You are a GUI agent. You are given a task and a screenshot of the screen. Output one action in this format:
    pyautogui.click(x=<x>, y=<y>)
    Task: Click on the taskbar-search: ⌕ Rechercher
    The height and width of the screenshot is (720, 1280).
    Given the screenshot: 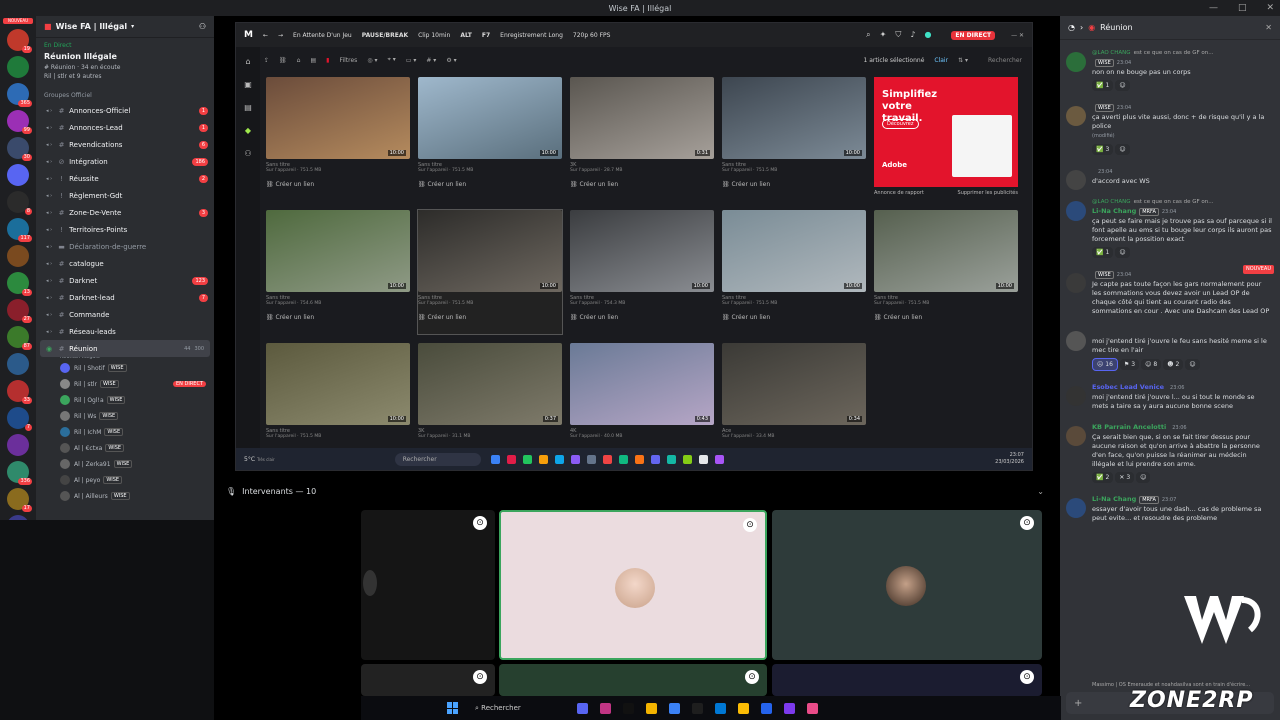 What is the action you would take?
    pyautogui.click(x=523, y=708)
    